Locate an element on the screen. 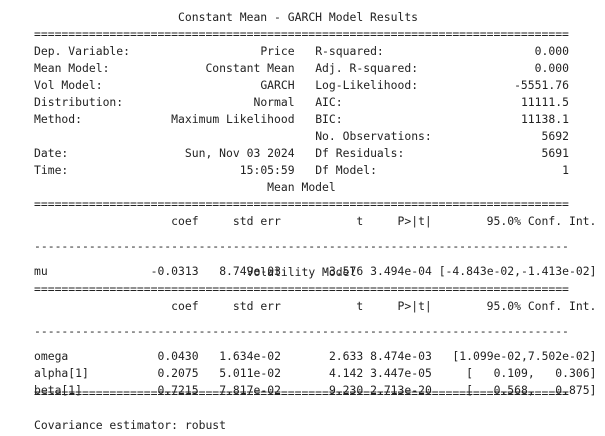 The height and width of the screenshot is (436, 605). cell-t: 4.142 is located at coordinates (346, 373).